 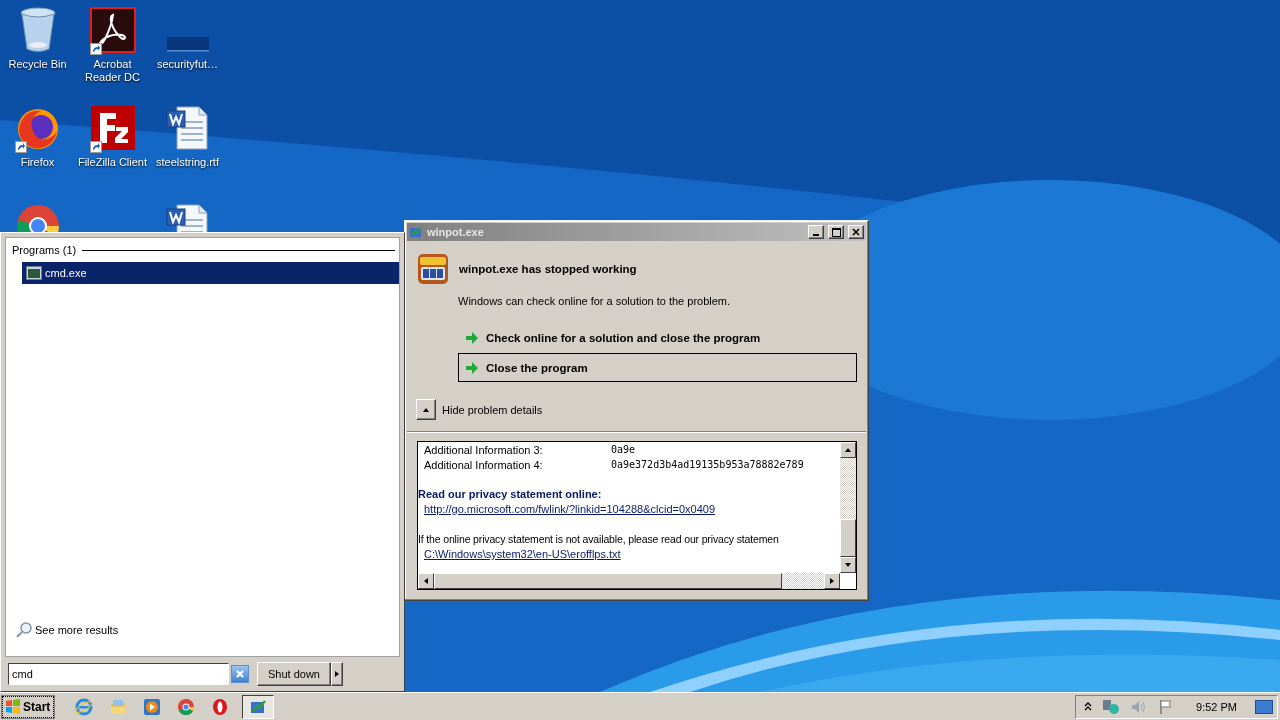 I want to click on scroll-left-icon, so click(x=426, y=581).